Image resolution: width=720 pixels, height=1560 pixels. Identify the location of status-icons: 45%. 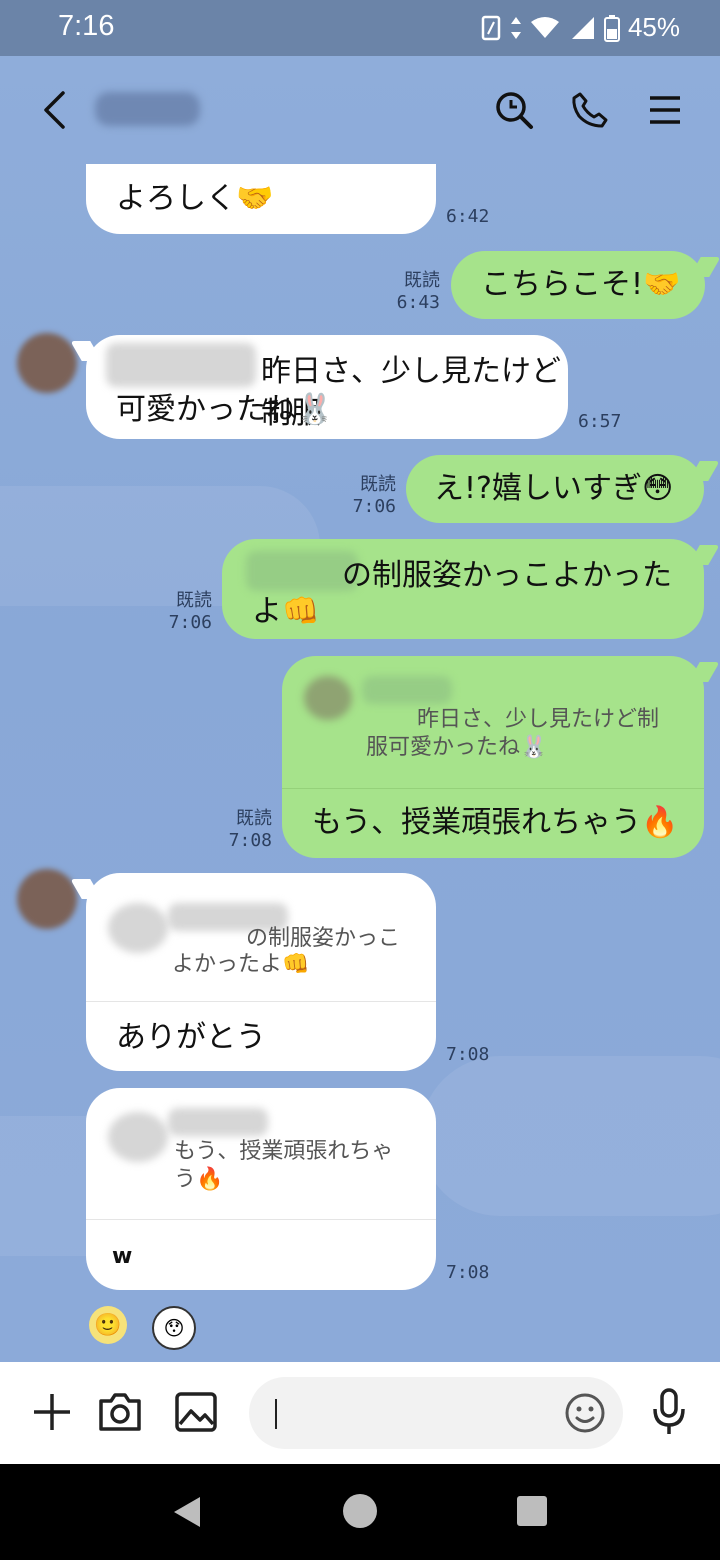
(580, 27).